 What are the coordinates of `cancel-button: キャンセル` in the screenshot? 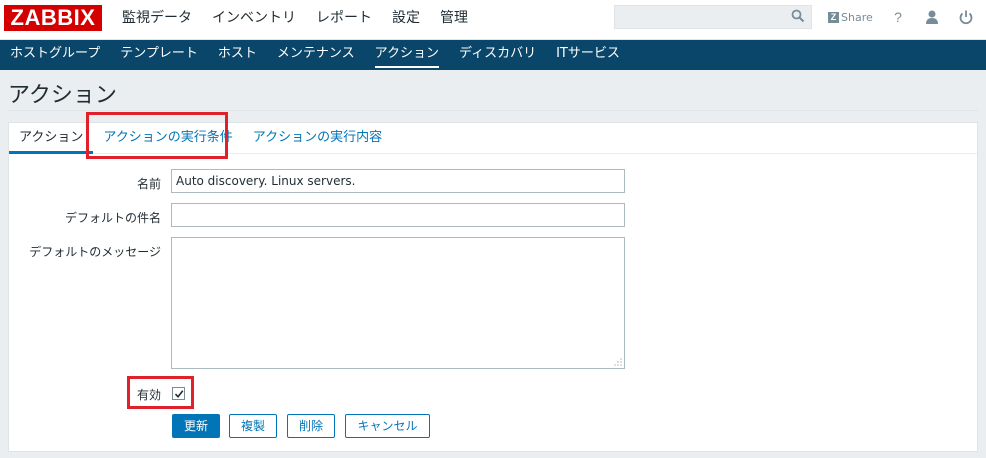 It's located at (387, 426).